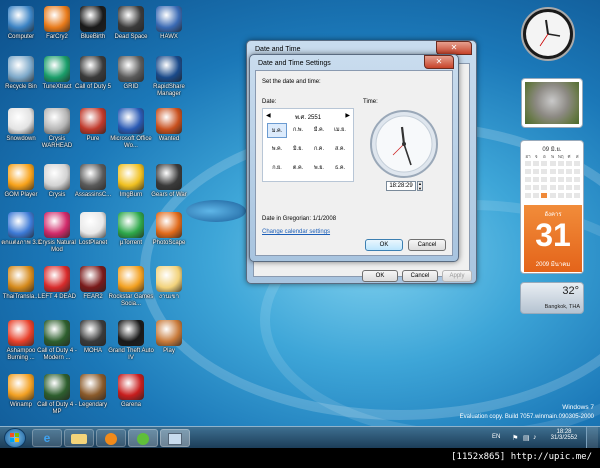 The width and height of the screenshot is (600, 468). What do you see at coordinates (130, 405) in the screenshot?
I see `desktop-icon-label: Garena` at bounding box center [130, 405].